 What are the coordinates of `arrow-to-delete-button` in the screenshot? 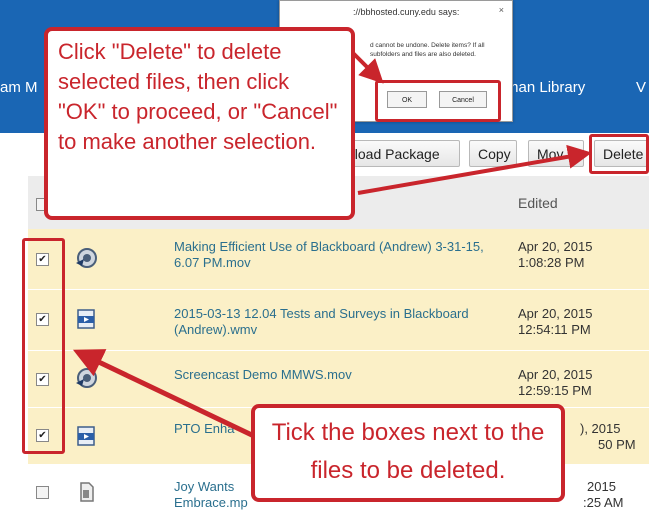 It's located at (474, 169).